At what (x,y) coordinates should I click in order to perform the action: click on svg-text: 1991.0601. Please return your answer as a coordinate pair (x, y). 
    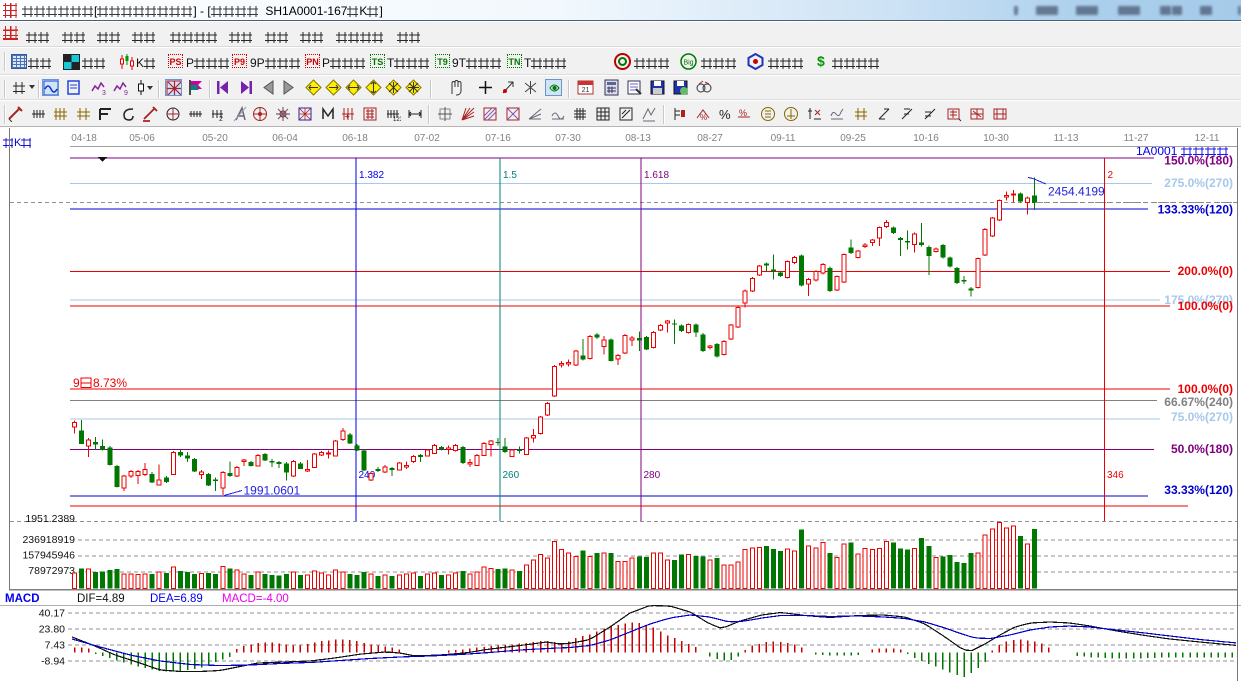
    Looking at the image, I should click on (272, 491).